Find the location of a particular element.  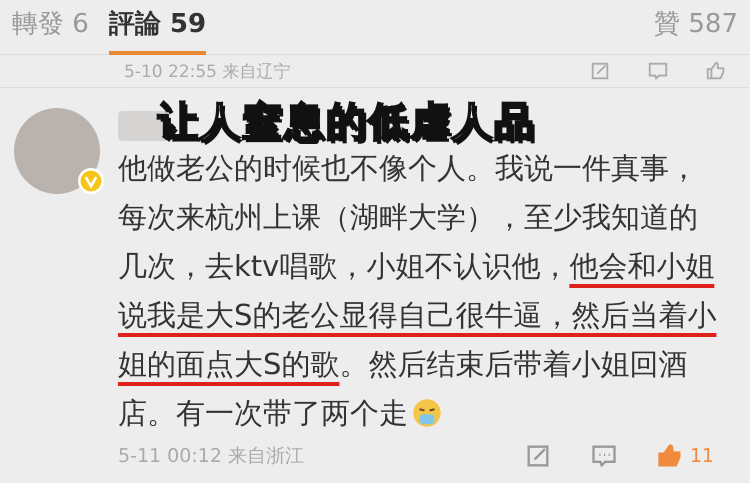

comment-meta: 5-11 00:12 来自浙江 is located at coordinates (211, 456).